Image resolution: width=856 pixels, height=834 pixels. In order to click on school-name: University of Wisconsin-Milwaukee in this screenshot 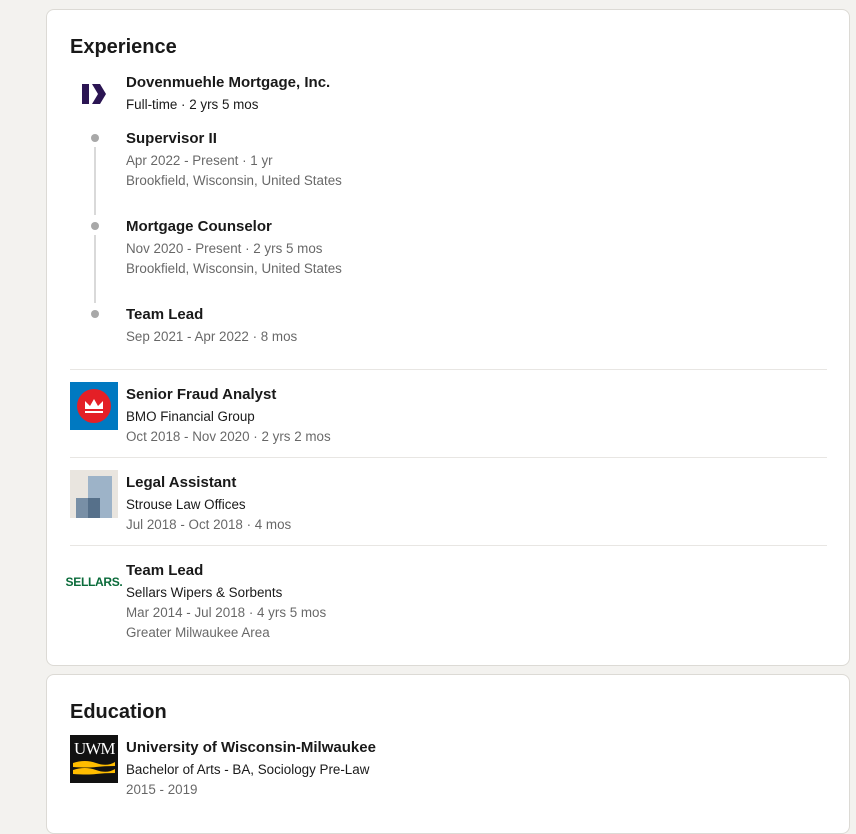, I will do `click(251, 747)`.